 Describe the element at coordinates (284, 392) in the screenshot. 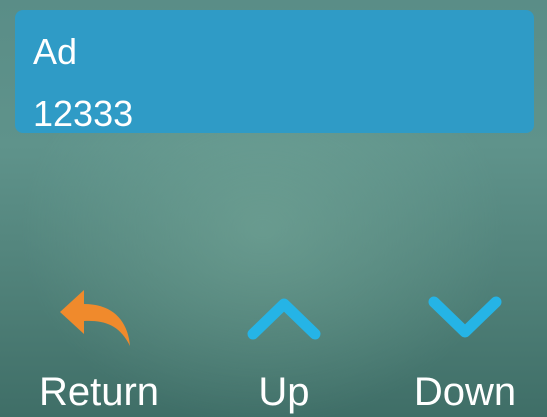

I see `up-label: Up` at that location.